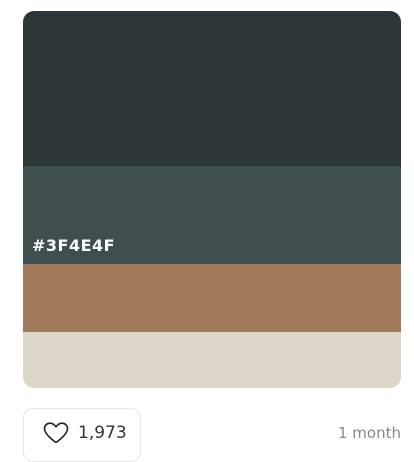 This screenshot has height=462, width=414. What do you see at coordinates (102, 433) in the screenshot?
I see `like-count: 1,973` at bounding box center [102, 433].